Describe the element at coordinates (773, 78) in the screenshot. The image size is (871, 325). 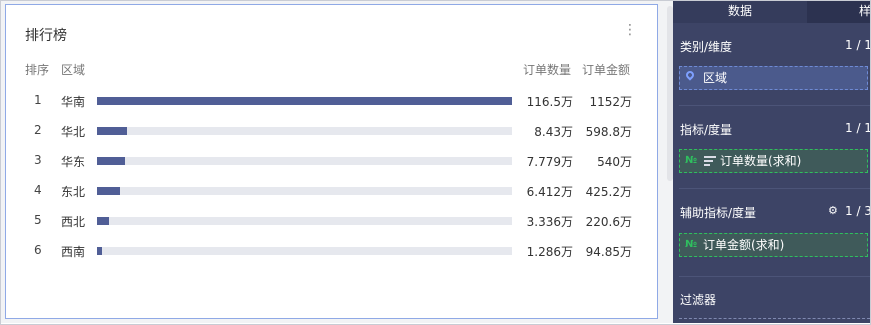
I see `dimension-field-region: 区域` at that location.